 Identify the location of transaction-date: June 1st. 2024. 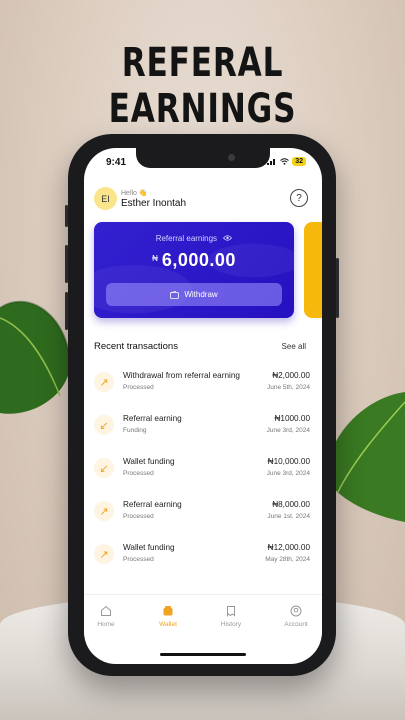
(288, 516).